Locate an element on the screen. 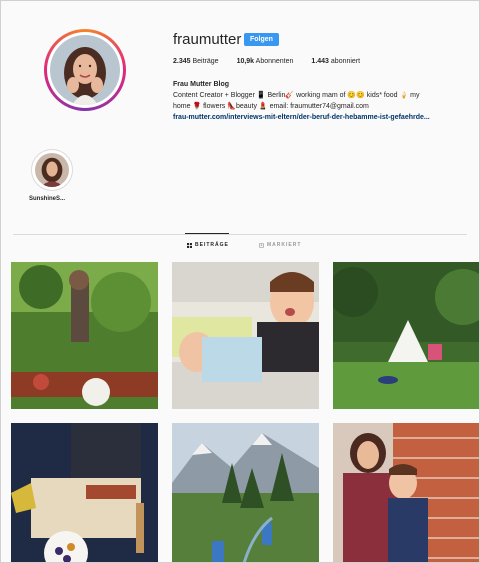 The height and width of the screenshot is (563, 480). grid-icon is located at coordinates (189, 245).